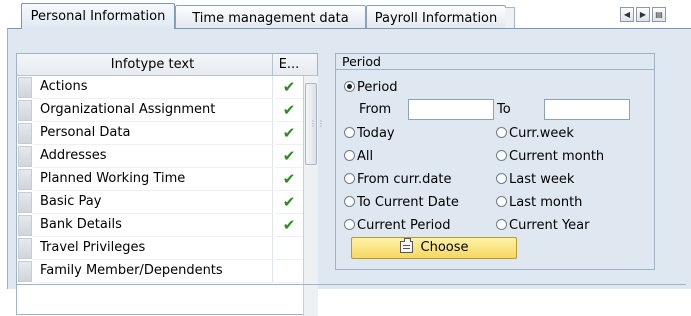 Image resolution: width=691 pixels, height=316 pixels. I want to click on vertical-scrollbar: ⋮⋮, so click(314, 196).